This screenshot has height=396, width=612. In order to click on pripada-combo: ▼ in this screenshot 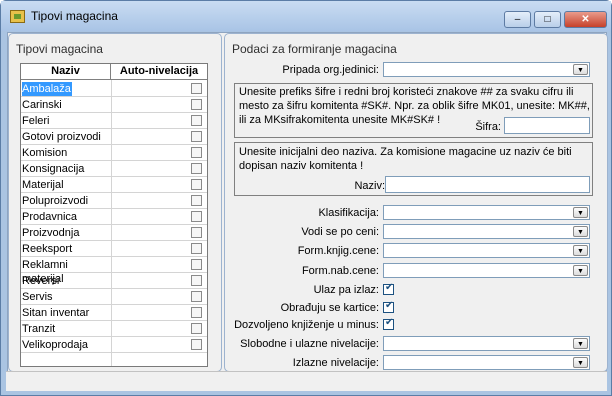, I will do `click(486, 69)`.